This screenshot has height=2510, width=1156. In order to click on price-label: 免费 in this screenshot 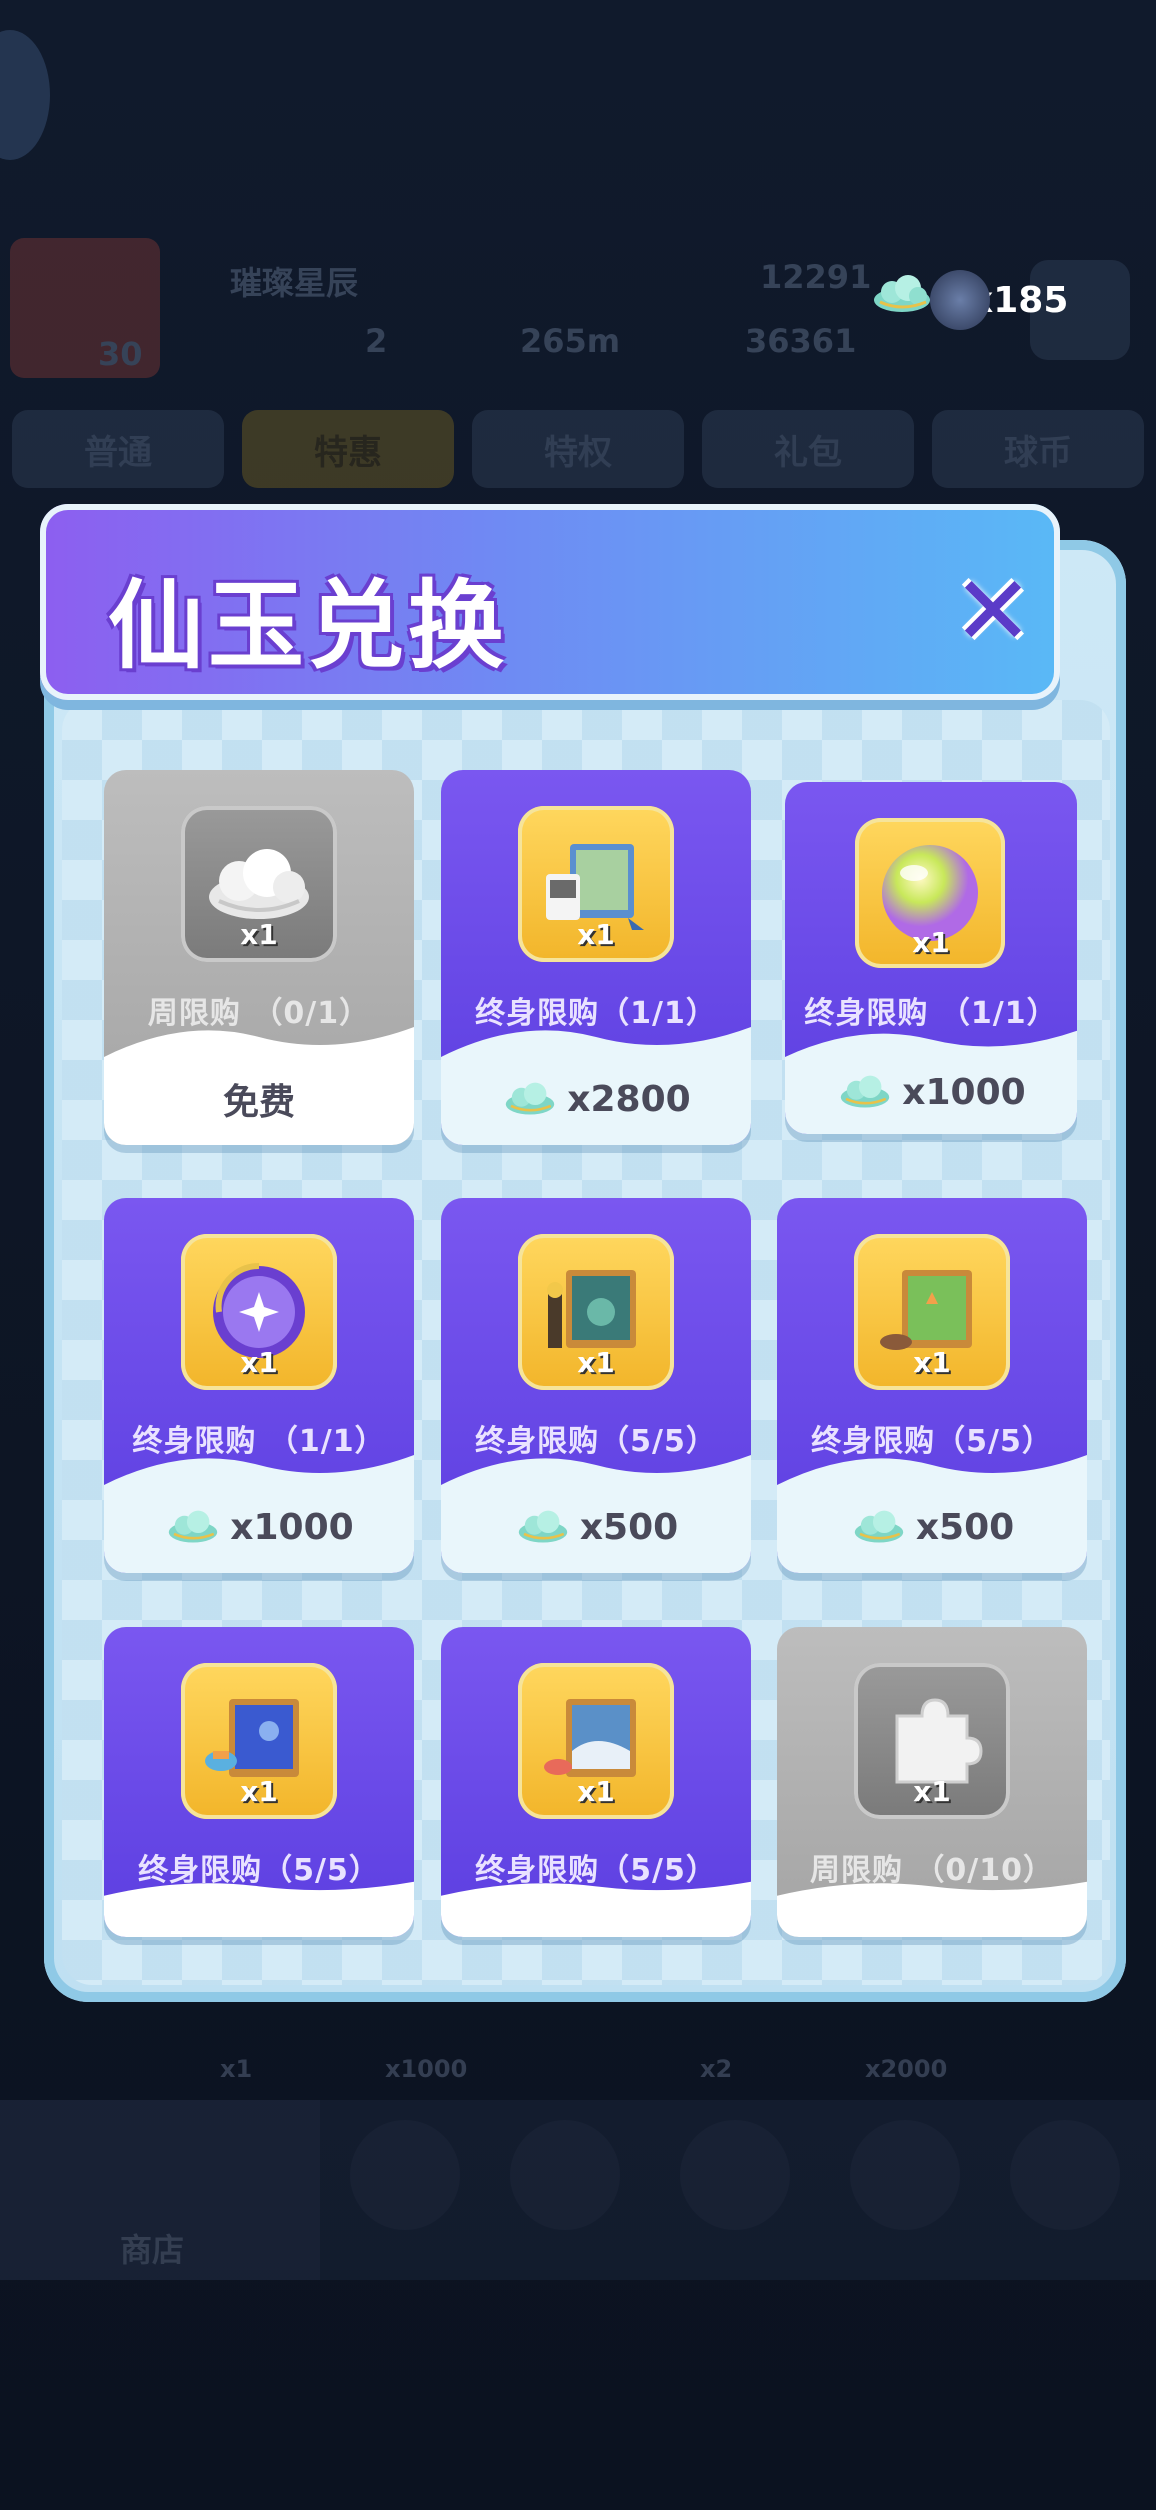, I will do `click(259, 1099)`.